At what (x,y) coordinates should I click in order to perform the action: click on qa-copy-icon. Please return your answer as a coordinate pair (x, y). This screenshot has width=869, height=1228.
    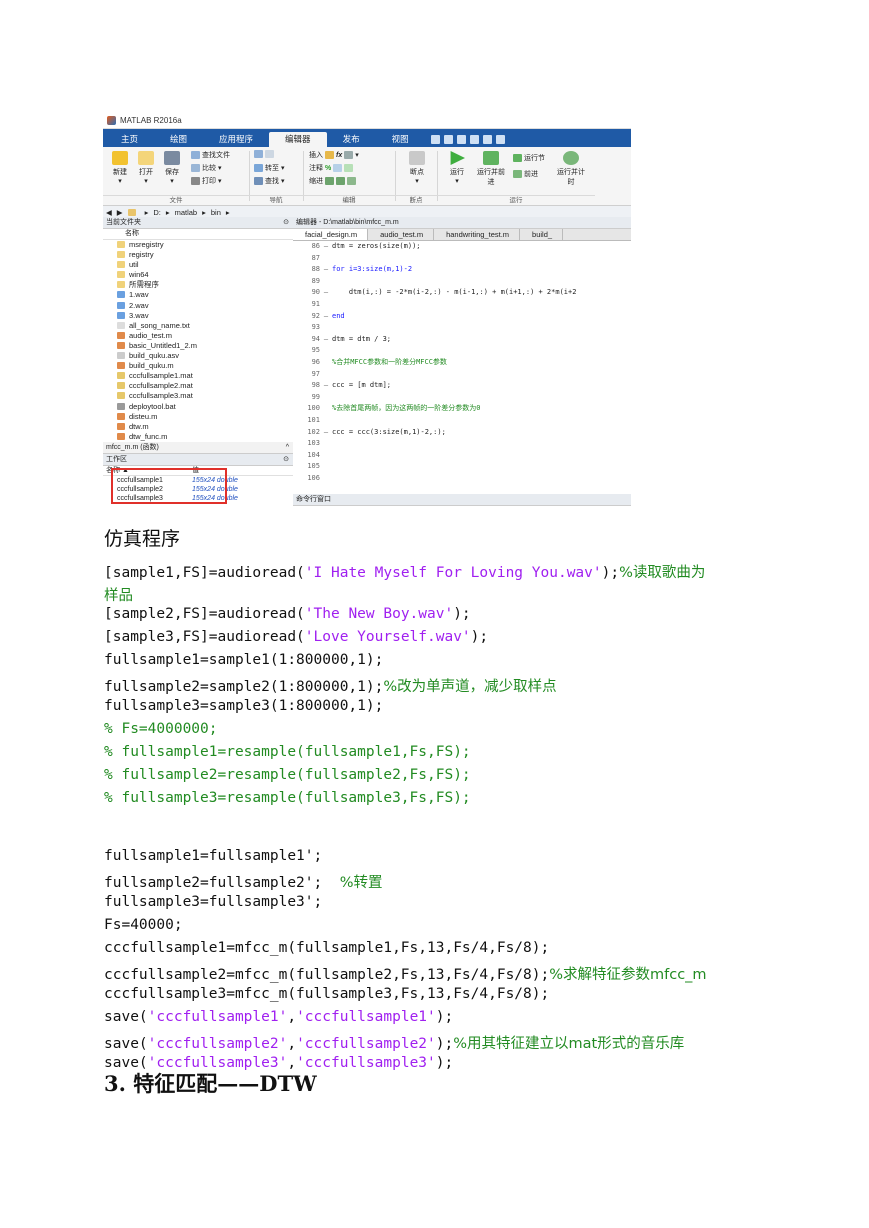
    Looking at the image, I should click on (461, 139).